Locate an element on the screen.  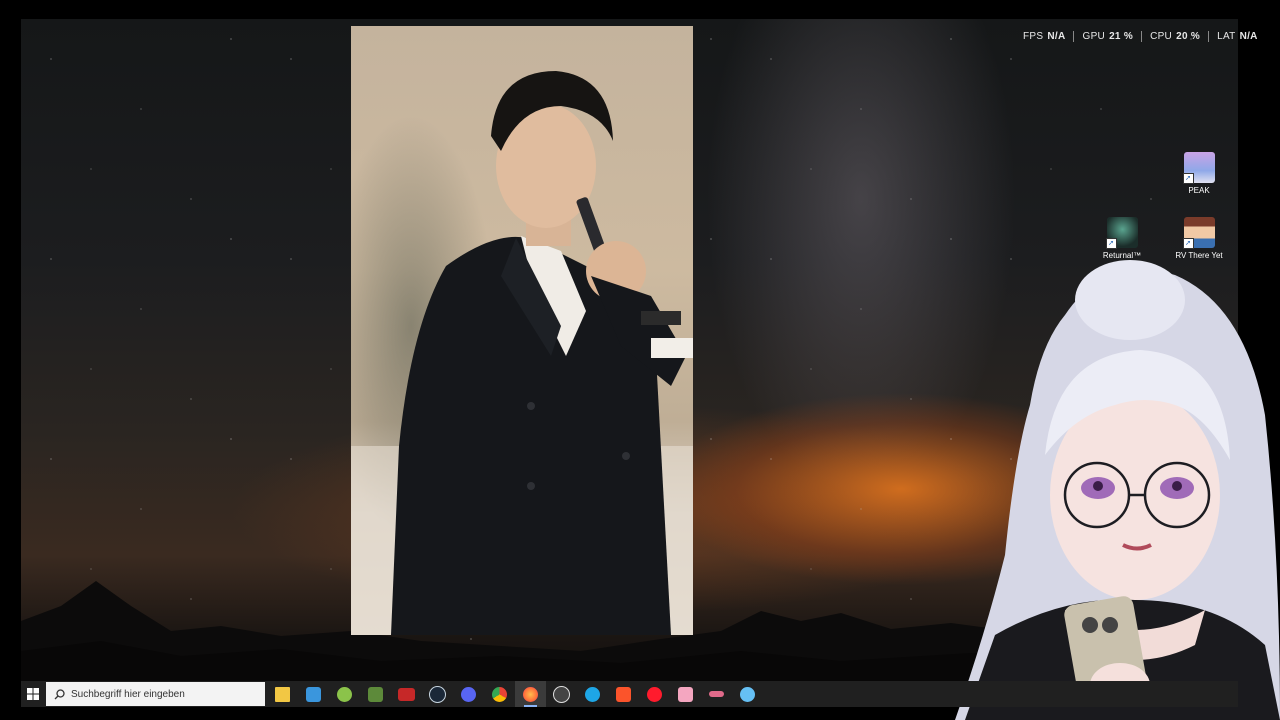
discord-icon is located at coordinates (468, 694).